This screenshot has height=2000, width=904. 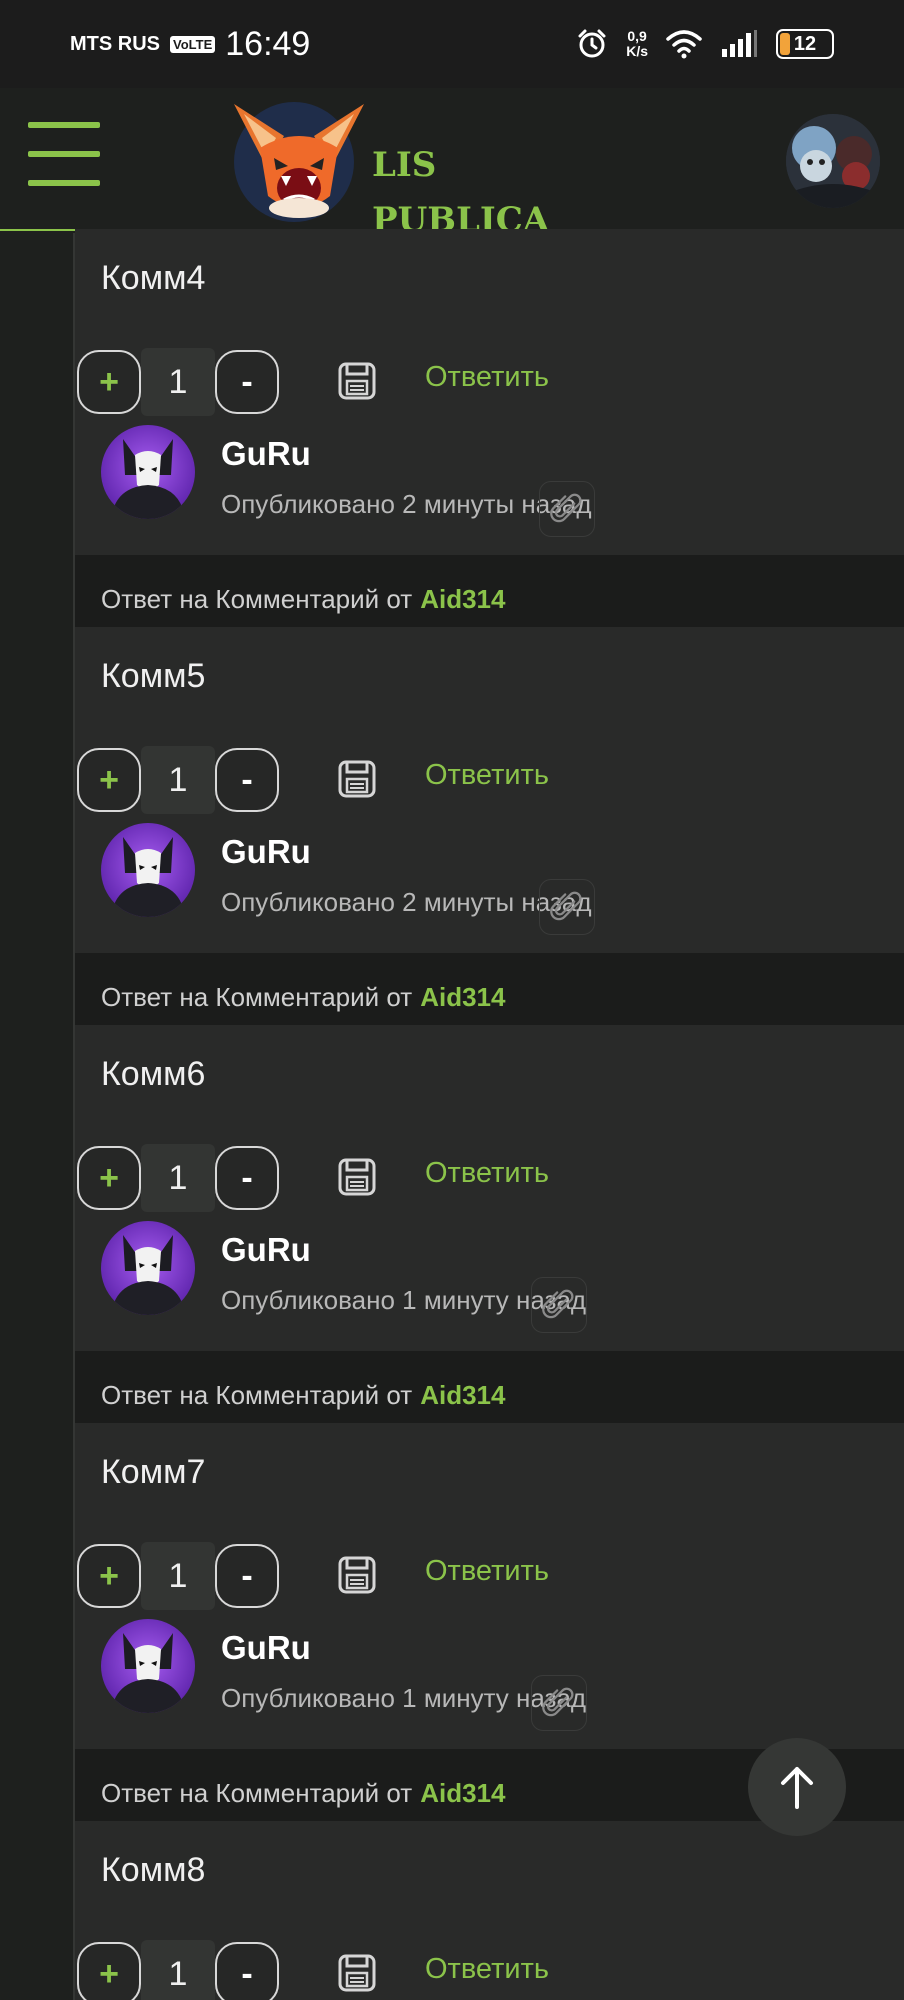 I want to click on hamburger-icon, so click(x=64, y=154).